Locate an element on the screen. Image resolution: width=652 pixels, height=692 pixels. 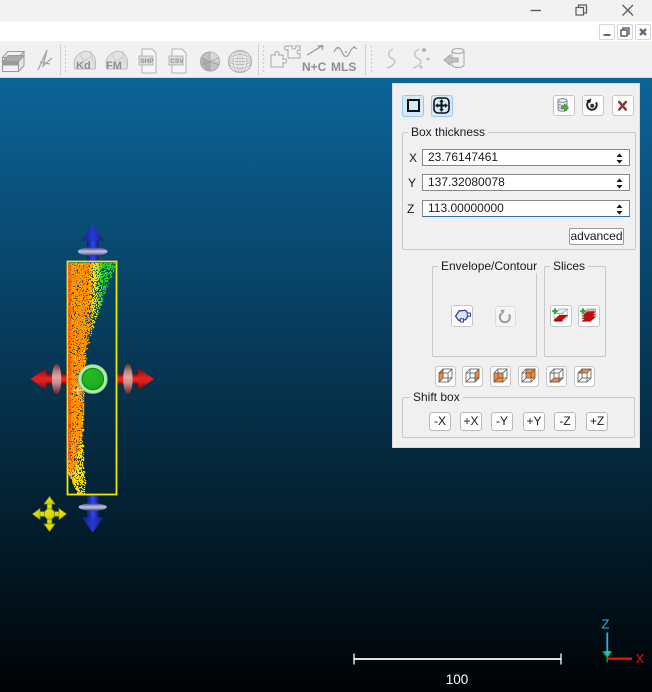
svg-text: N+C is located at coordinates (314, 67).